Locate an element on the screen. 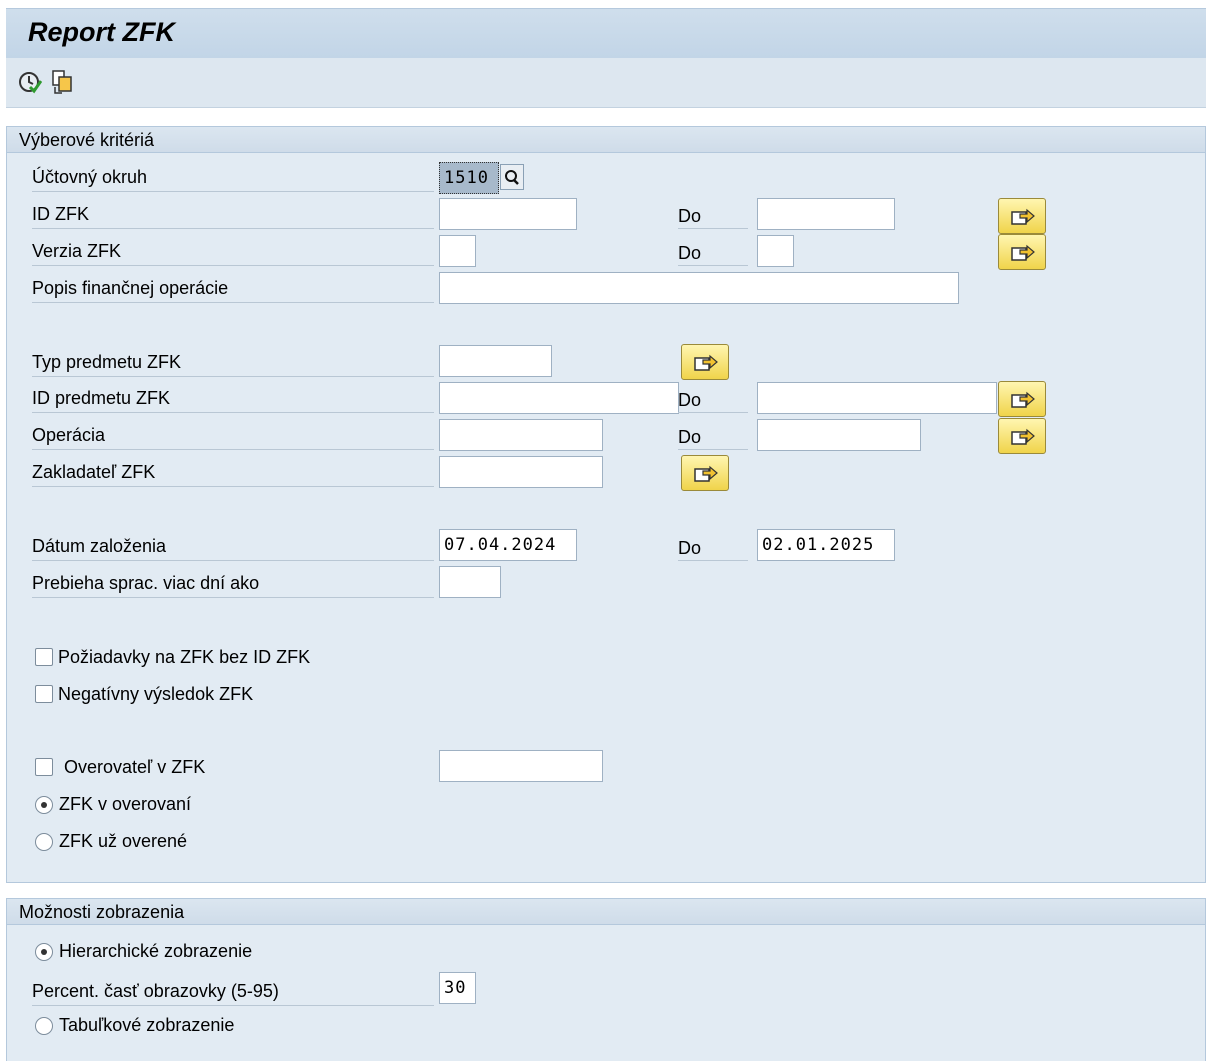  group-header: Výberové kritériá is located at coordinates (606, 140).